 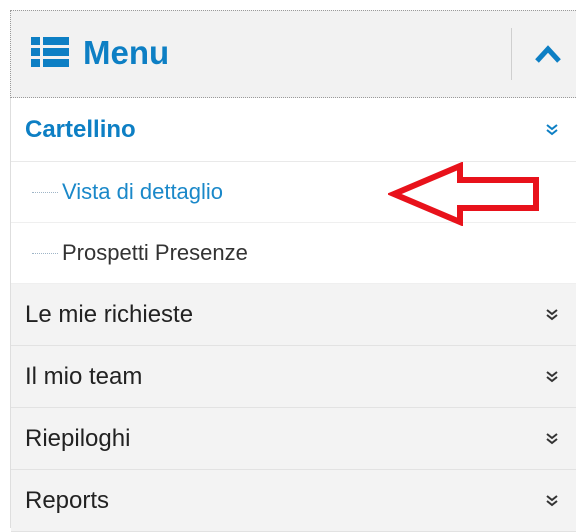 I want to click on chevron-up-icon, so click(x=548, y=54).